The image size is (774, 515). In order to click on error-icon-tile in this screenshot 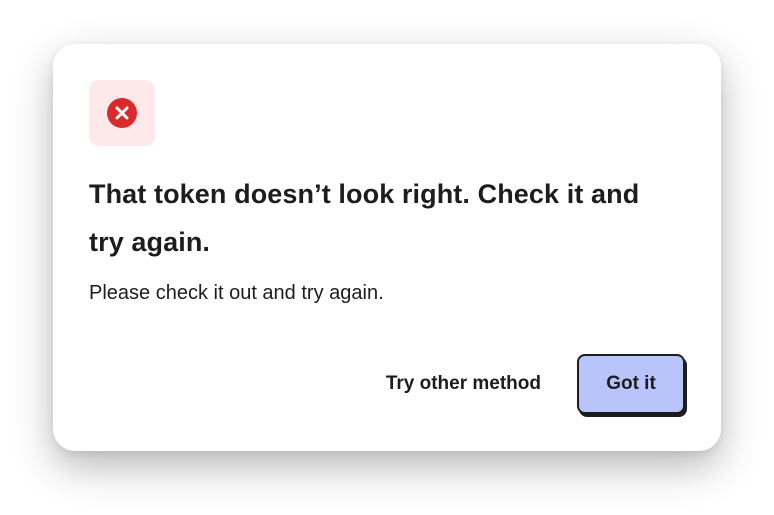, I will do `click(122, 113)`.